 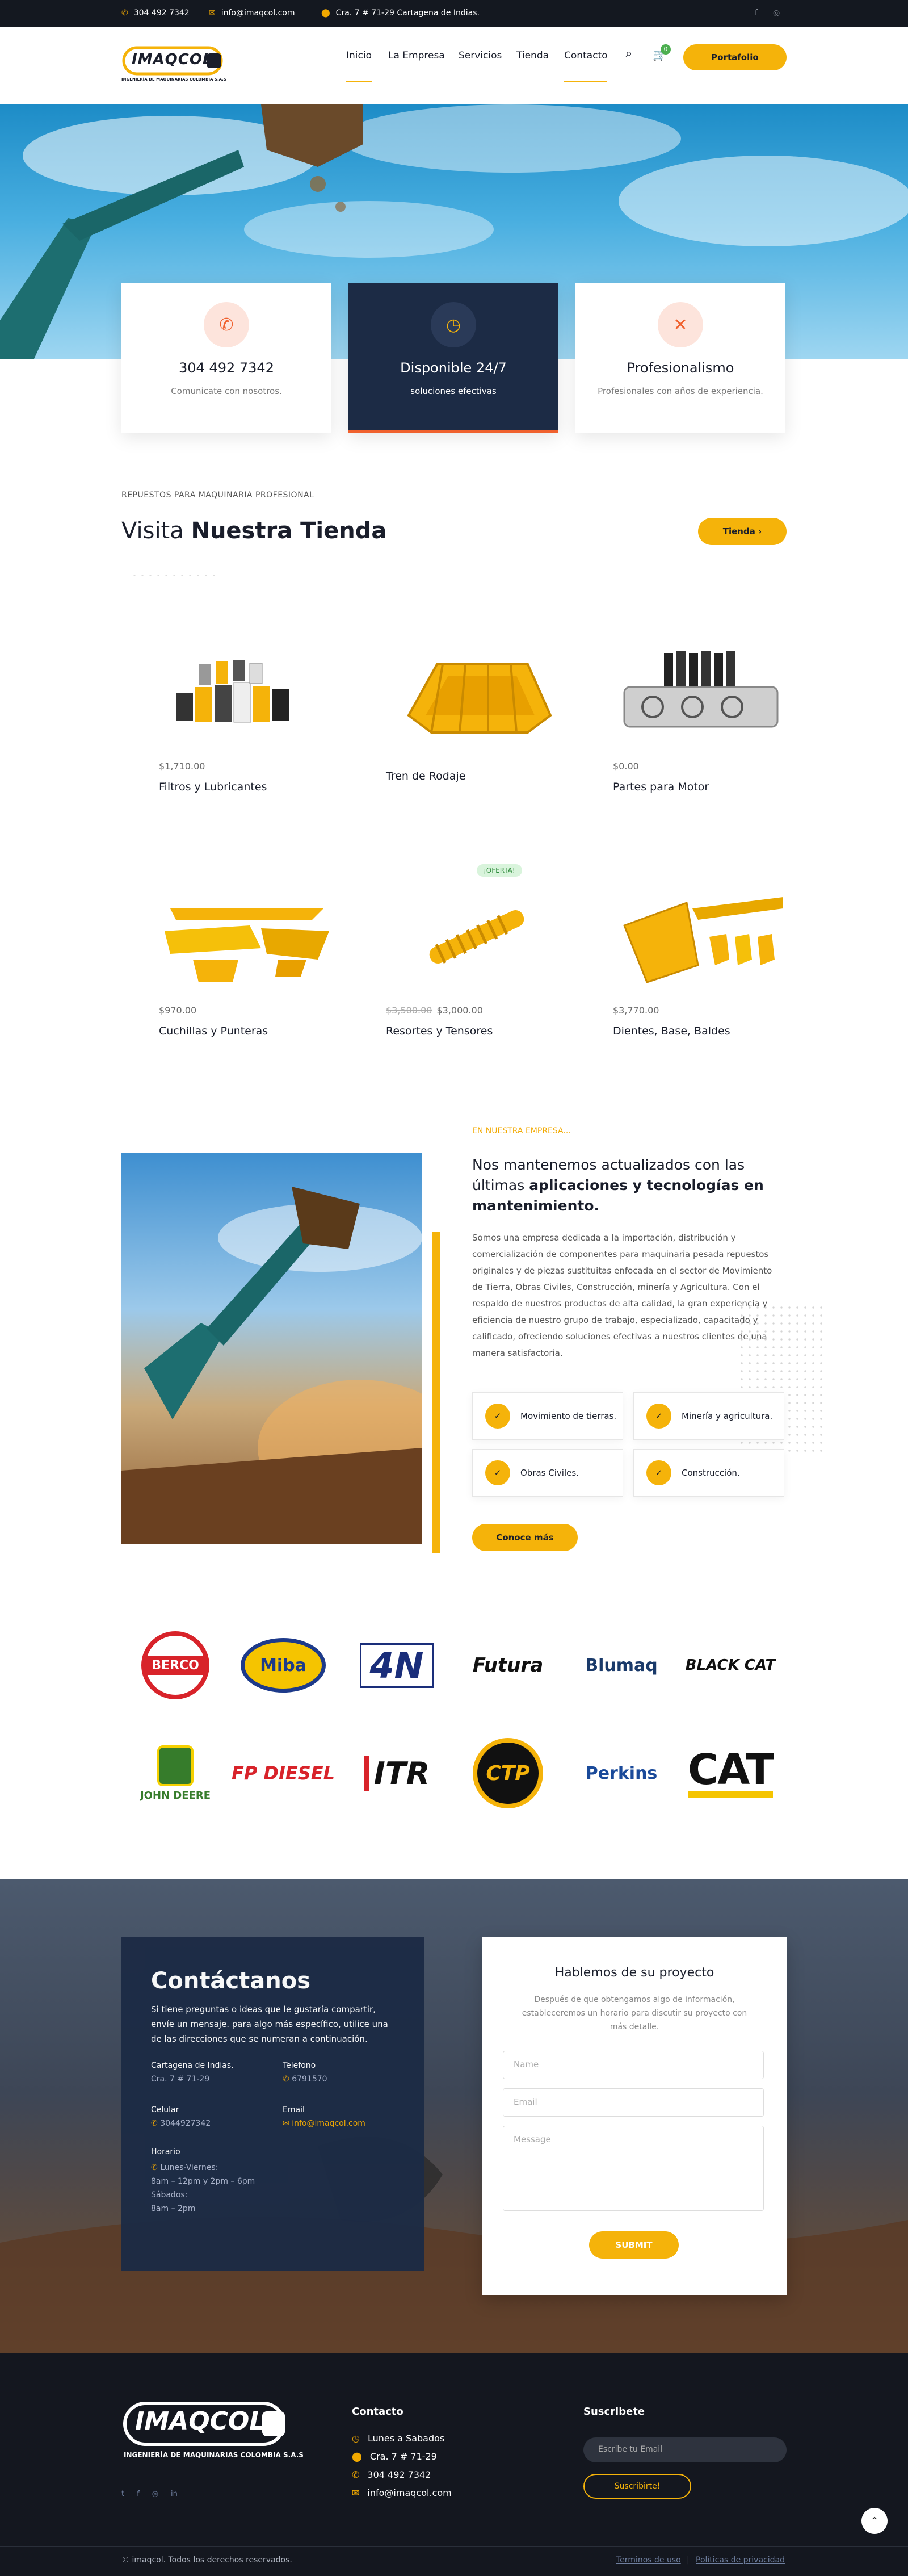 What do you see at coordinates (200, 2421) in the screenshot?
I see `logo-text: IMAQCOL` at bounding box center [200, 2421].